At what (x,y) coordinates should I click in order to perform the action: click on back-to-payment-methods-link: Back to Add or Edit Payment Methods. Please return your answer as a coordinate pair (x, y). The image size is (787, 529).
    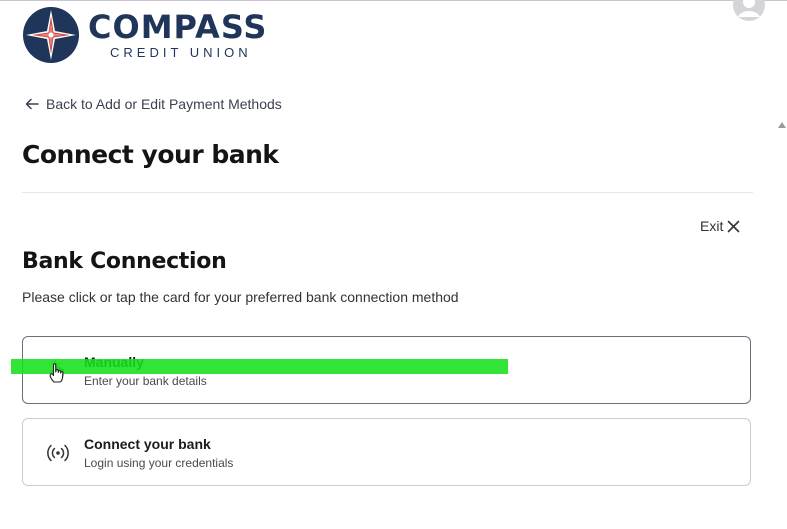
    Looking at the image, I should click on (153, 104).